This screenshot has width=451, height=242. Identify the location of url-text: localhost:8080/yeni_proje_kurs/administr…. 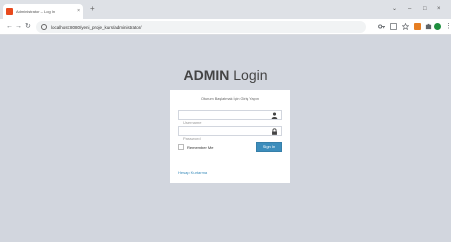
(96, 27).